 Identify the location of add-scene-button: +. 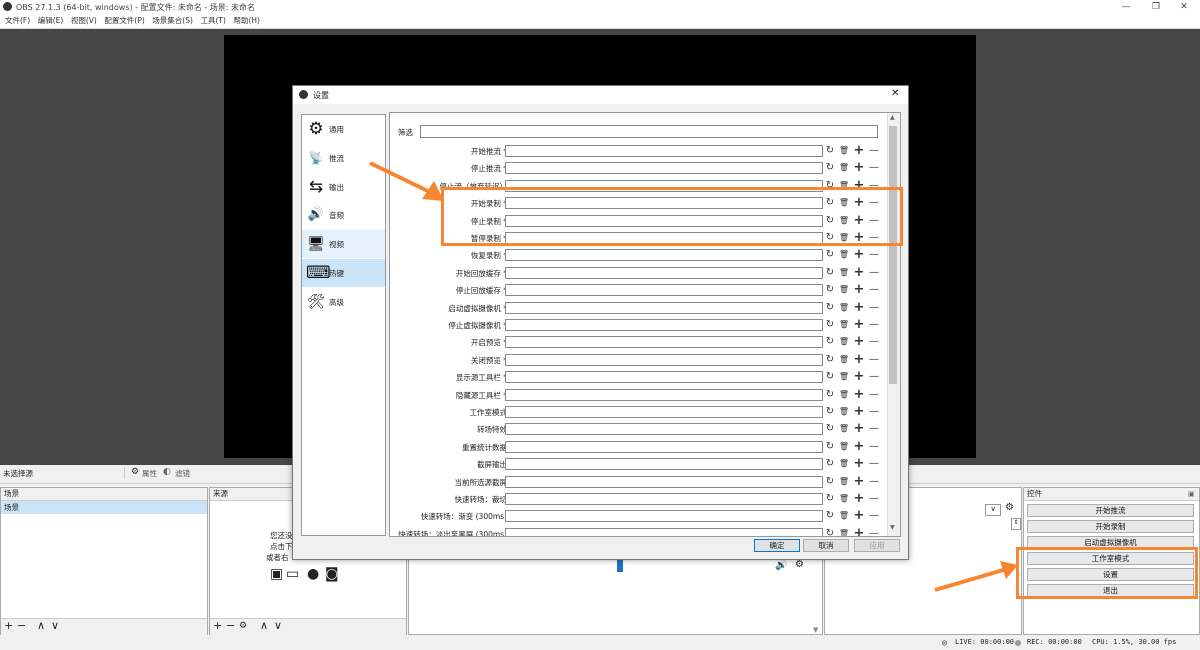
(8, 625).